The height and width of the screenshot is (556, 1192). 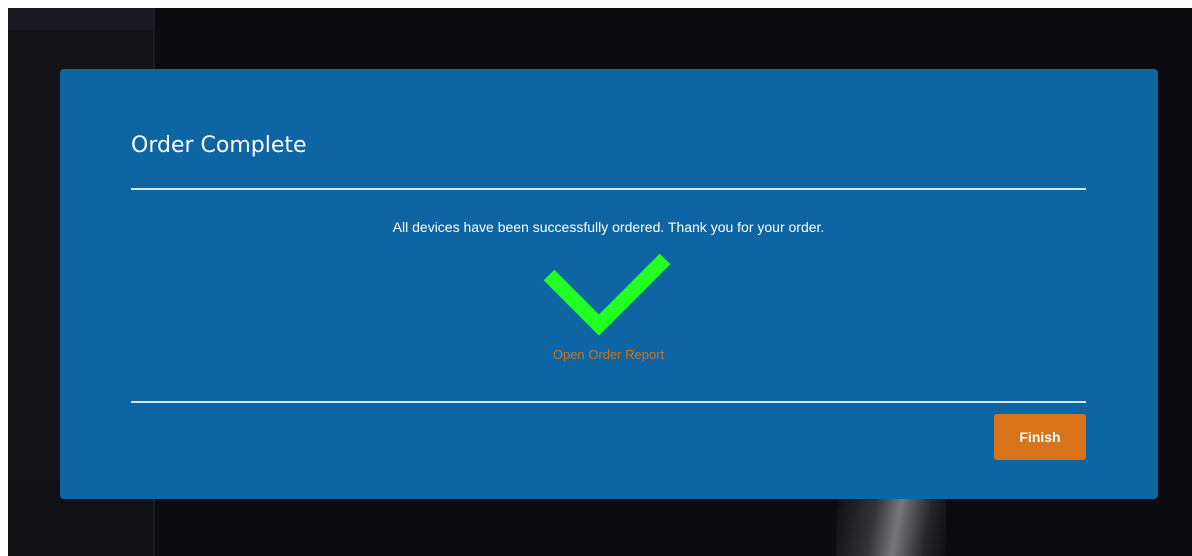 I want to click on background-sidebar-header, so click(x=80, y=19).